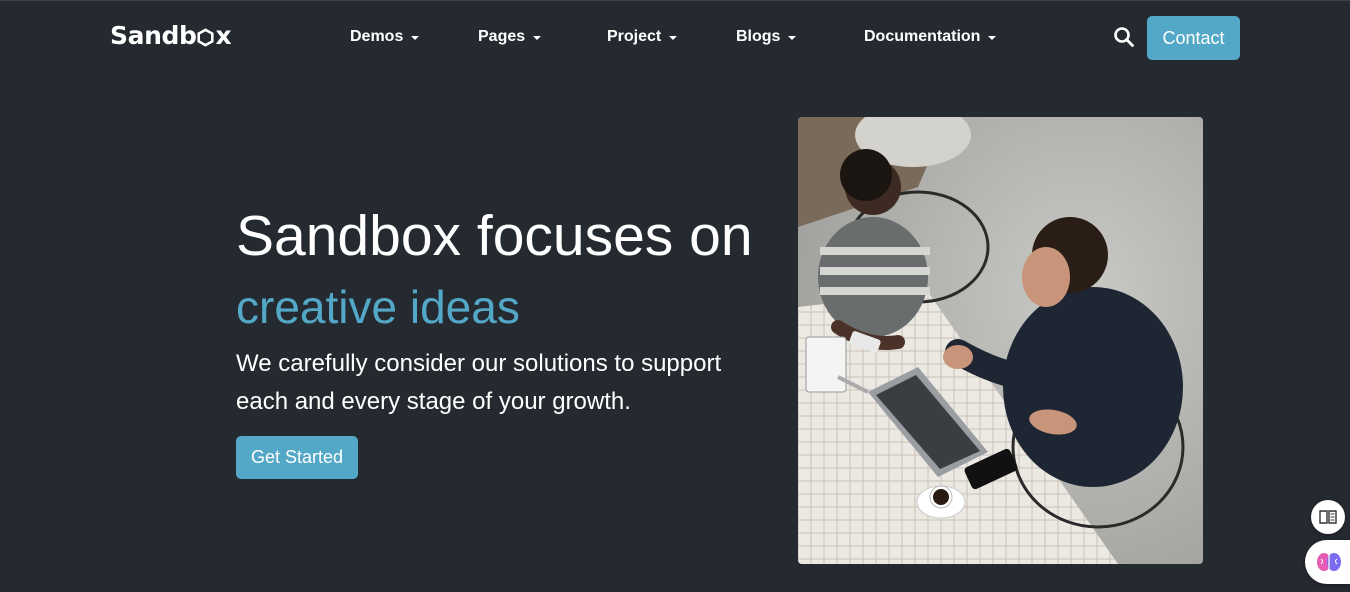 The width and height of the screenshot is (1350, 592). Describe the element at coordinates (1193, 38) in the screenshot. I see `contact-button: Contact` at that location.